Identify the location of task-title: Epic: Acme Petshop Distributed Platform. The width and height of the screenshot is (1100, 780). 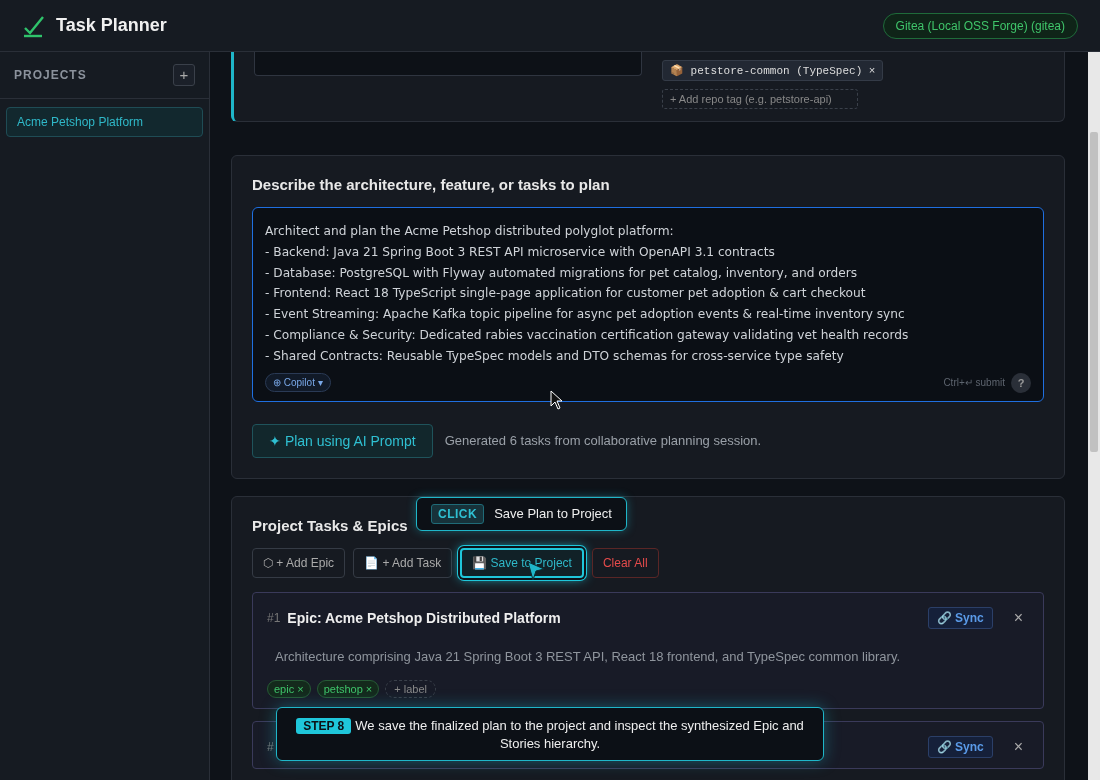
(424, 617).